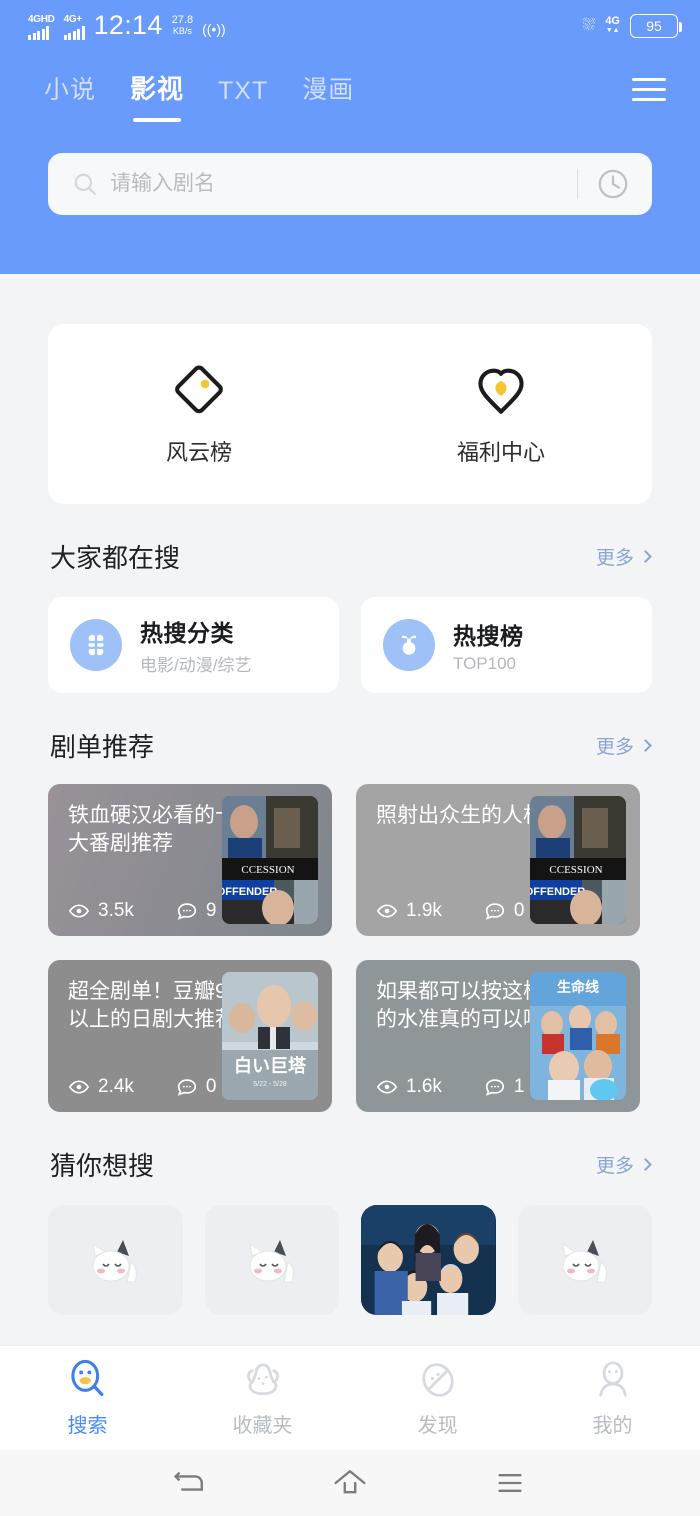 The height and width of the screenshot is (1516, 700). Describe the element at coordinates (270, 1084) in the screenshot. I see `svg-text: 5/22 - 5/28` at that location.